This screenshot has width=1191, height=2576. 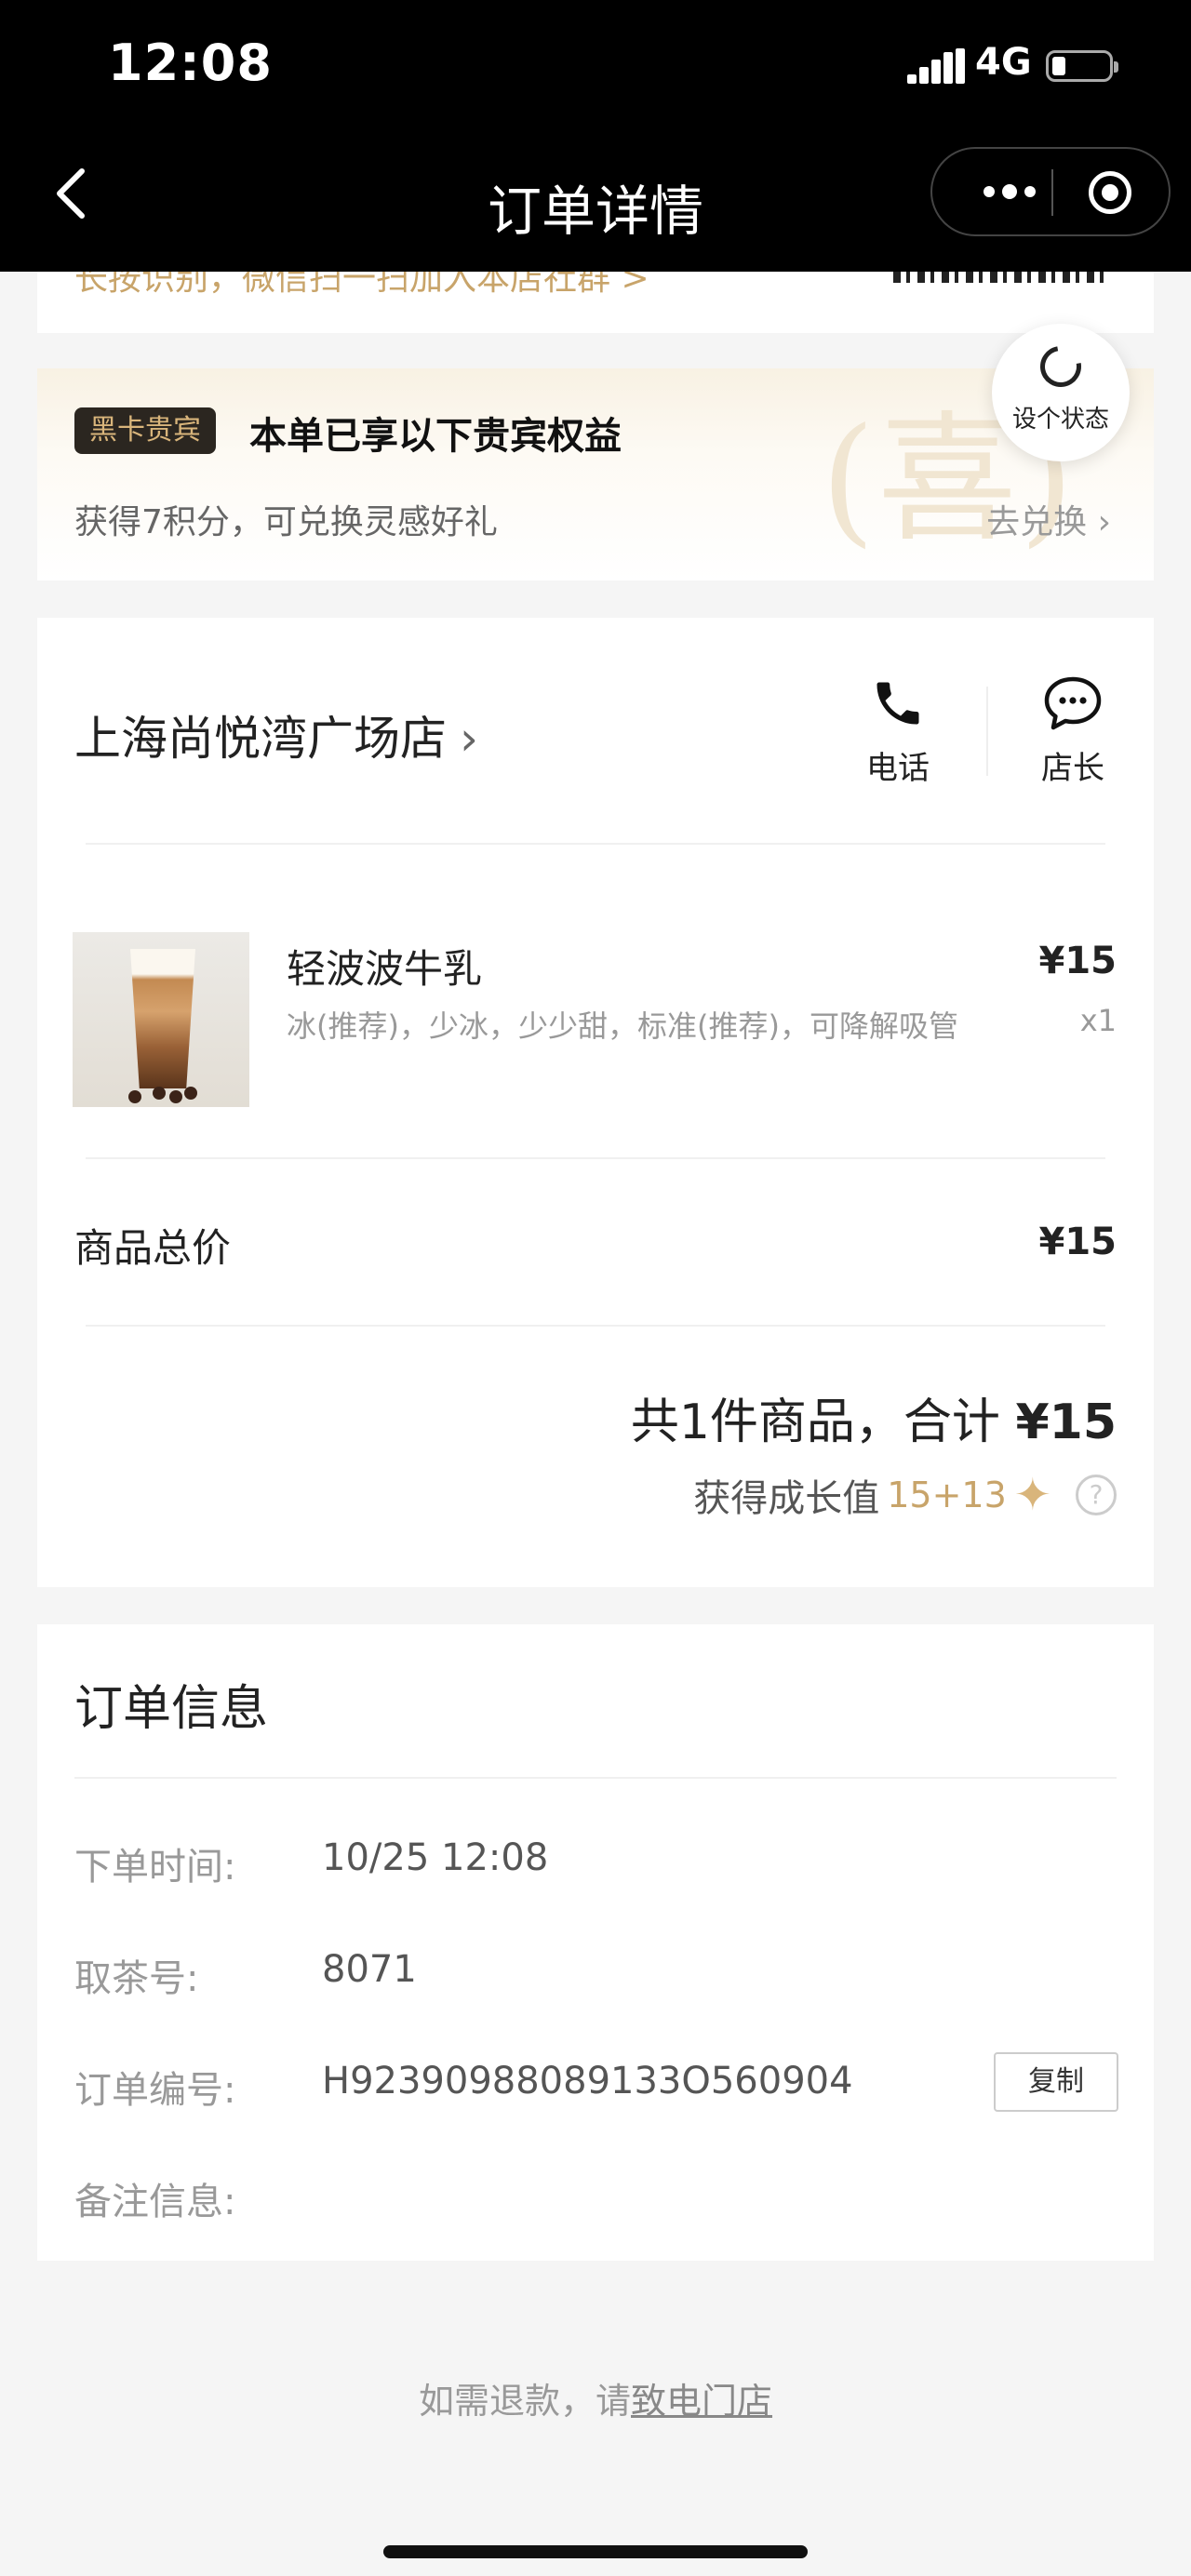 What do you see at coordinates (155, 2202) in the screenshot?
I see `note-label: 备注信息:` at bounding box center [155, 2202].